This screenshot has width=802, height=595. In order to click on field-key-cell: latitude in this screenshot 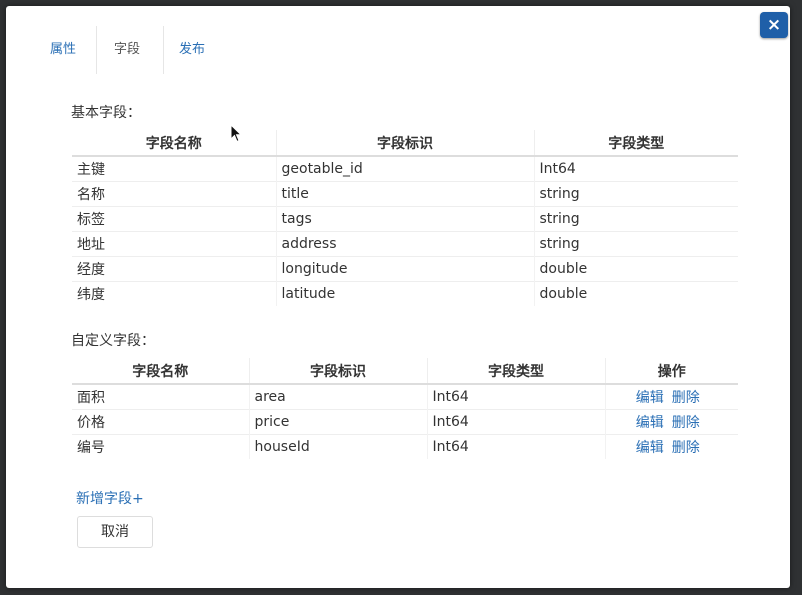, I will do `click(404, 293)`.